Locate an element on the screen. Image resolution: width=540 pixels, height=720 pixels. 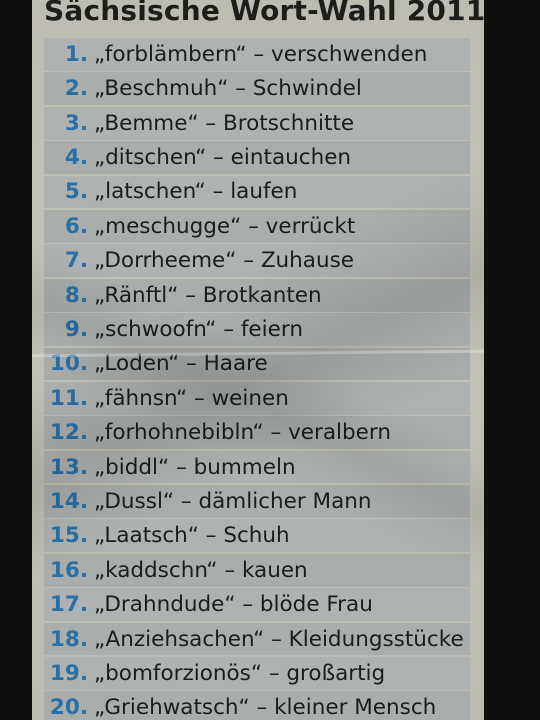
list-item: 12. „forhohnebibln“ – veralbern is located at coordinates (257, 433).